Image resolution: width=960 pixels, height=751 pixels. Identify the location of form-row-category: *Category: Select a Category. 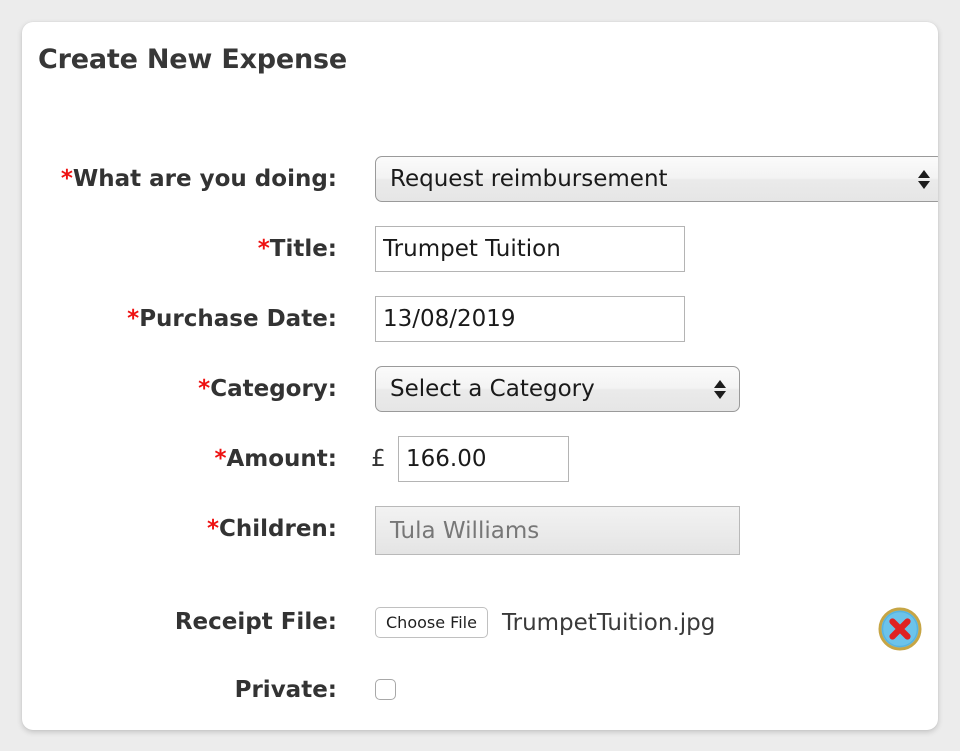
(480, 389).